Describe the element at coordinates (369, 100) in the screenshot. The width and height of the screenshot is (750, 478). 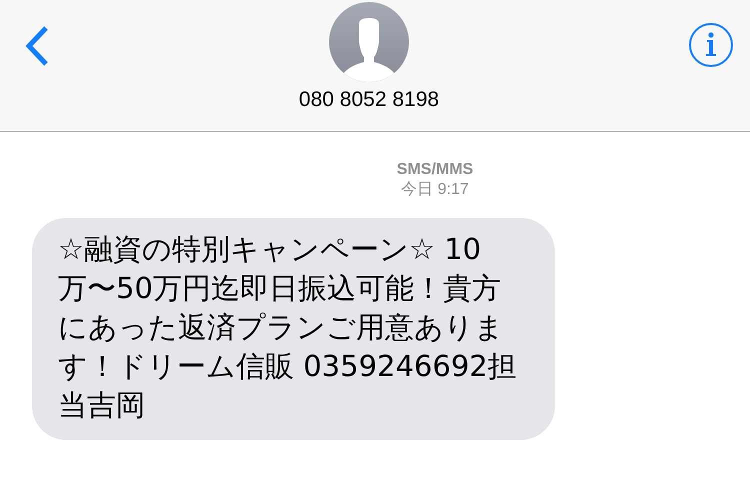
I see `contact-number: 080 8052 8198` at that location.